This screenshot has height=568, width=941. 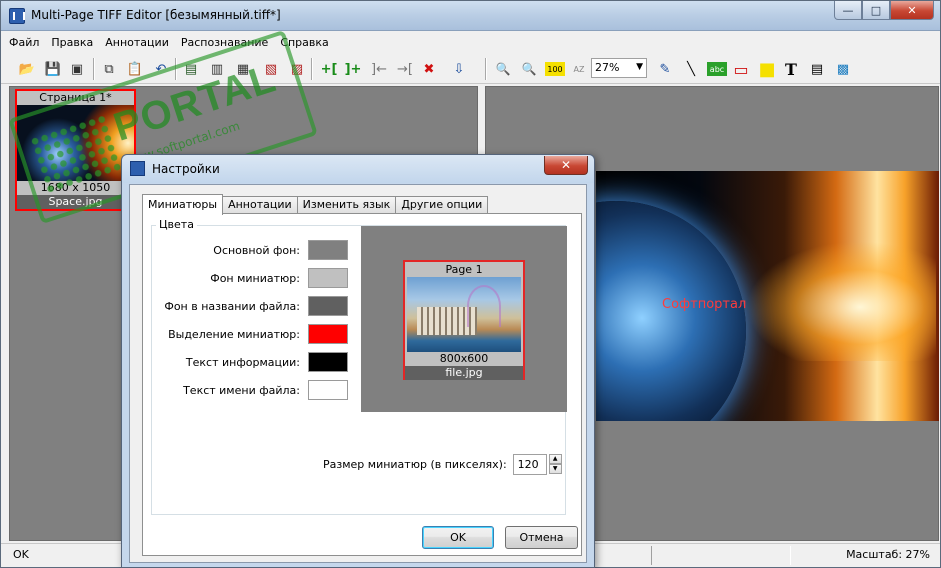 I want to click on preview-thumbnail: Page 1 800x600 file.jpg, so click(x=464, y=320).